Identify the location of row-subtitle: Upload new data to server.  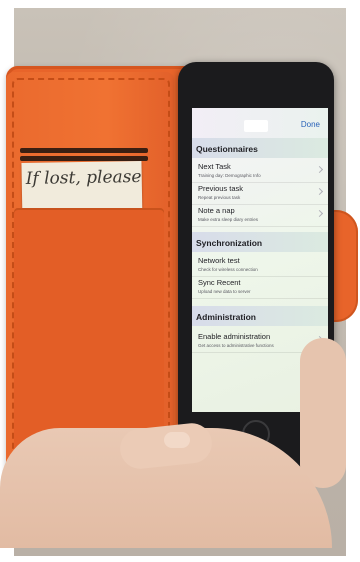
(224, 291).